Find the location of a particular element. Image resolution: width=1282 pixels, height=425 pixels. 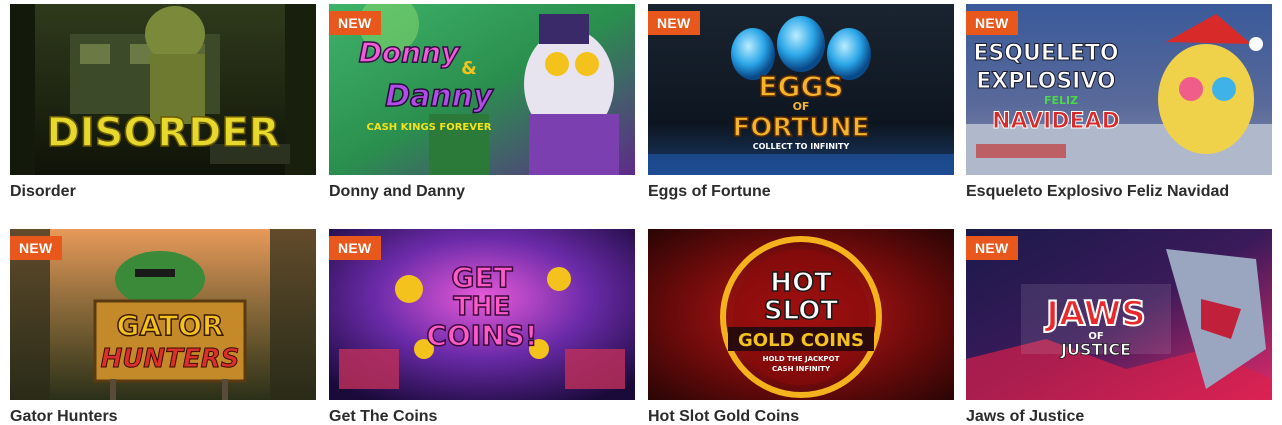

game-title: Eggs of Fortune is located at coordinates (801, 192).